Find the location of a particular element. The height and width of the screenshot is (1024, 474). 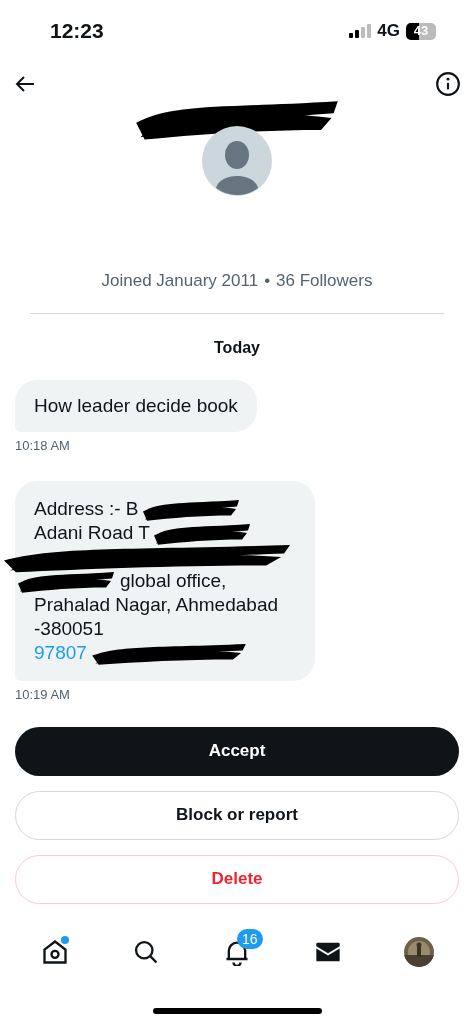

message-text: global office, is located at coordinates (173, 581).